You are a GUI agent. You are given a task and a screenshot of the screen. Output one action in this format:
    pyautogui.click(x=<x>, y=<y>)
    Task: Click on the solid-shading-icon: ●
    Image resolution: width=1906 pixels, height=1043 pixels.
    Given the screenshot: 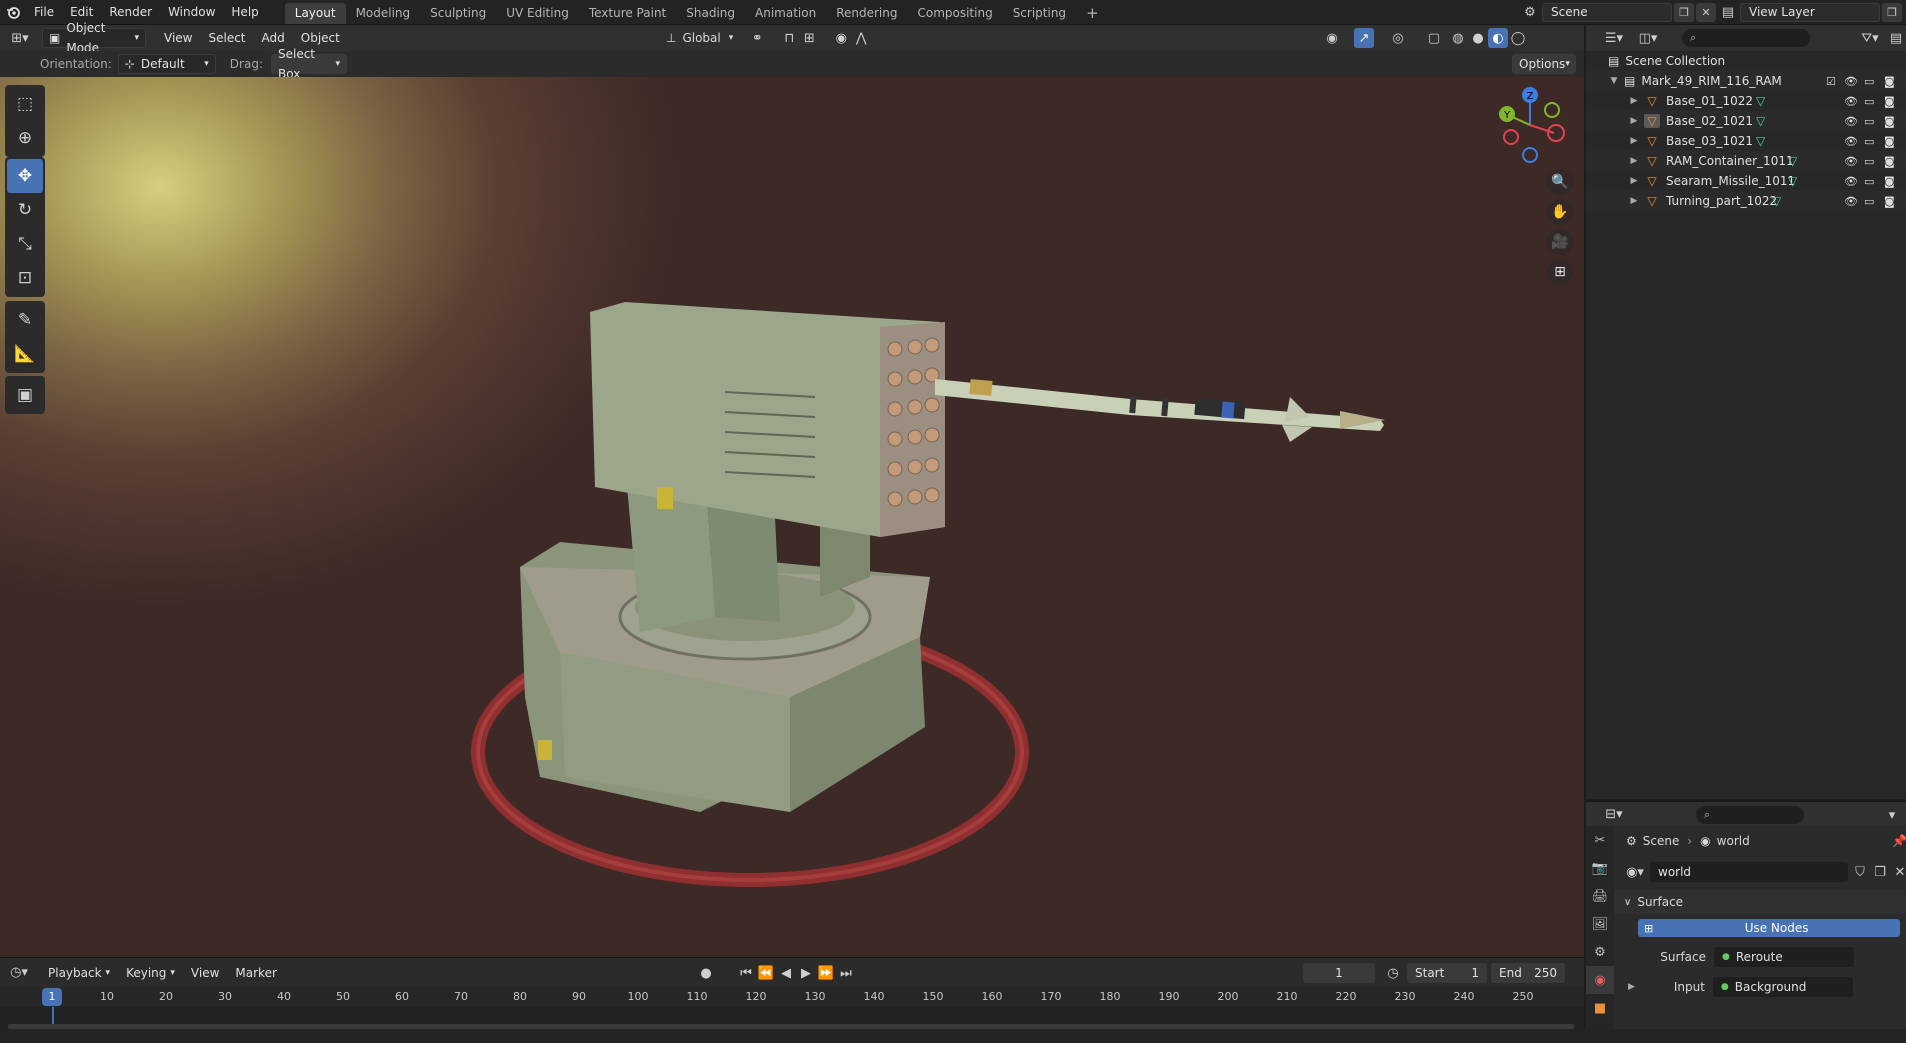 What is the action you would take?
    pyautogui.click(x=1478, y=38)
    